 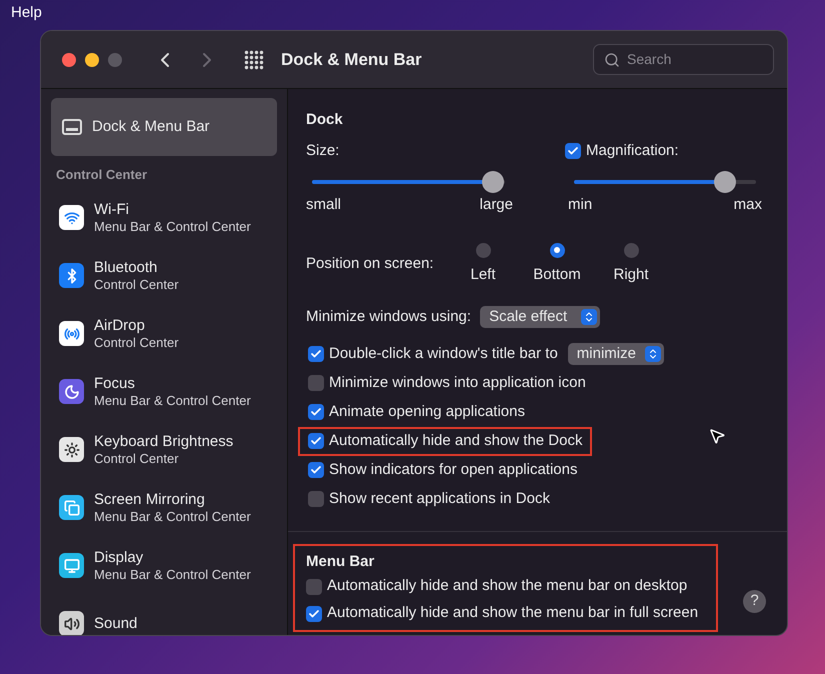 I want to click on item-title: Screen Mirroring, so click(x=150, y=499).